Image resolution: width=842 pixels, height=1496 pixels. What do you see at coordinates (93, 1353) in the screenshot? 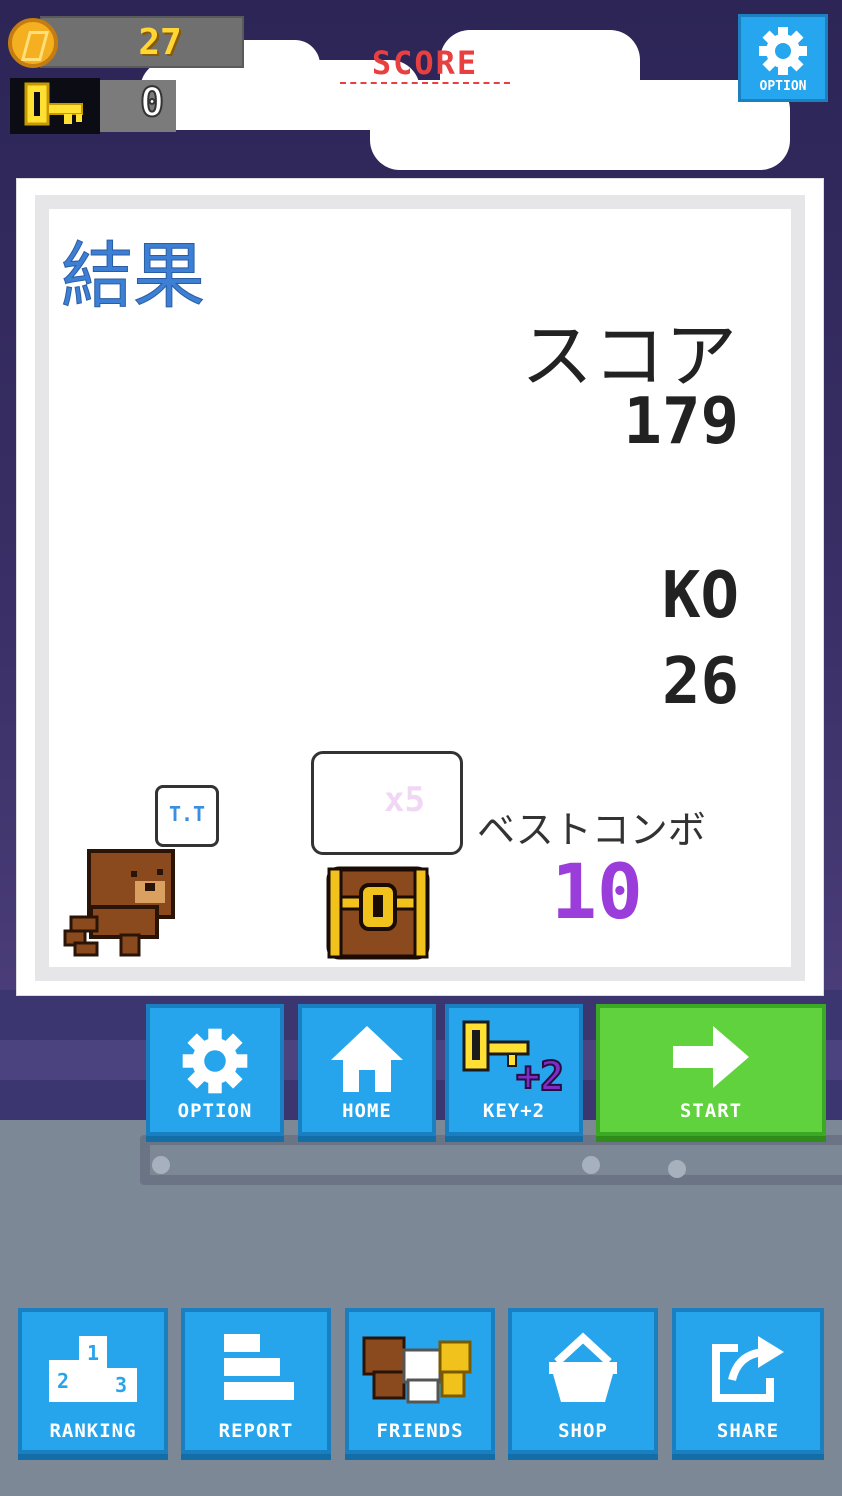
I see `svg-text: 1` at bounding box center [93, 1353].